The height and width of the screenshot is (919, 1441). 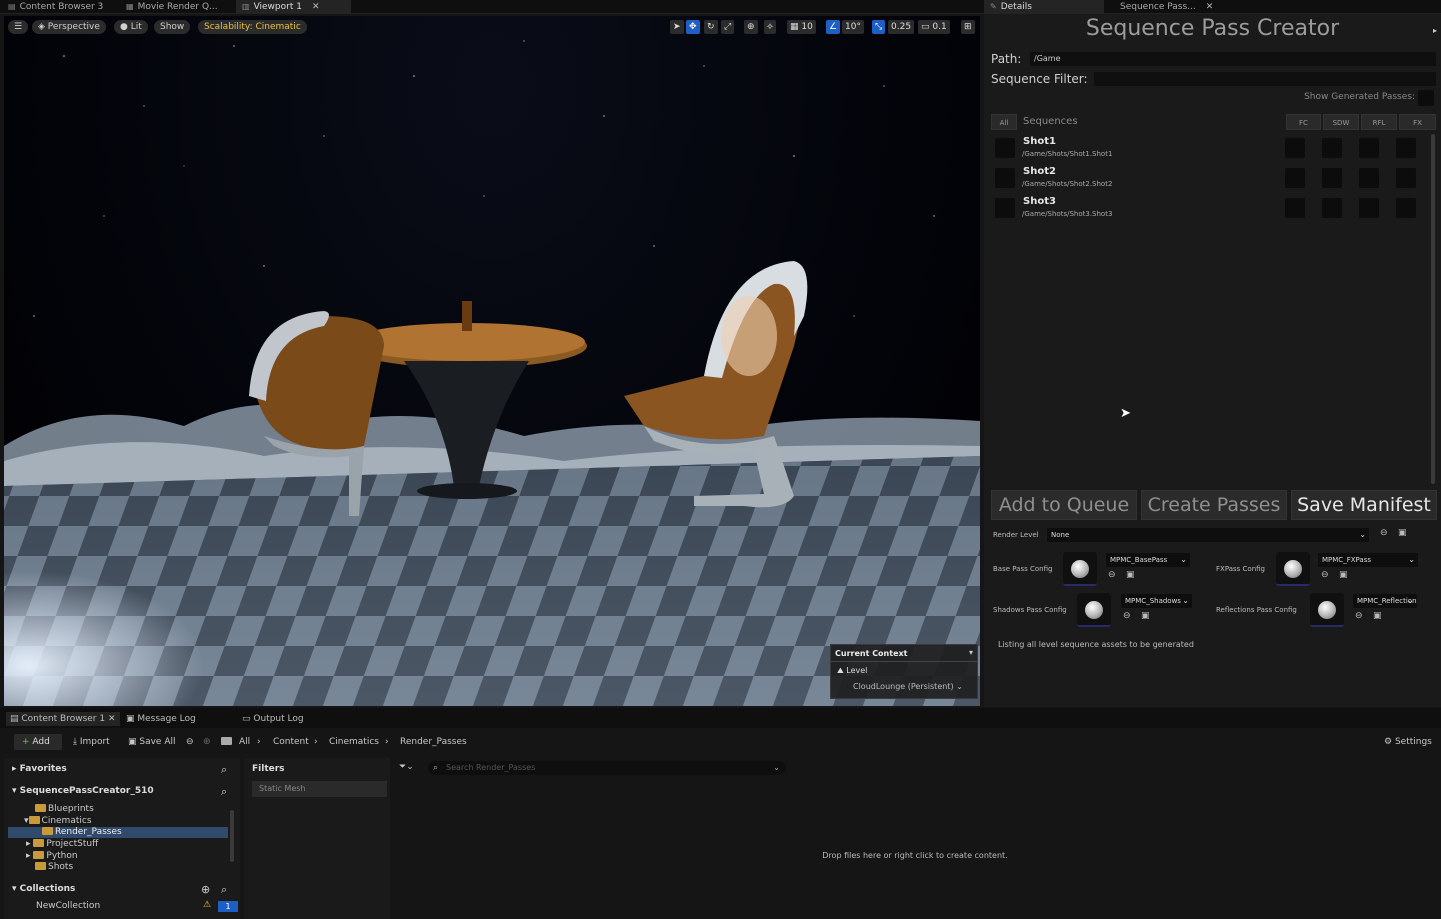 I want to click on rotate-icon: ↻, so click(x=711, y=27).